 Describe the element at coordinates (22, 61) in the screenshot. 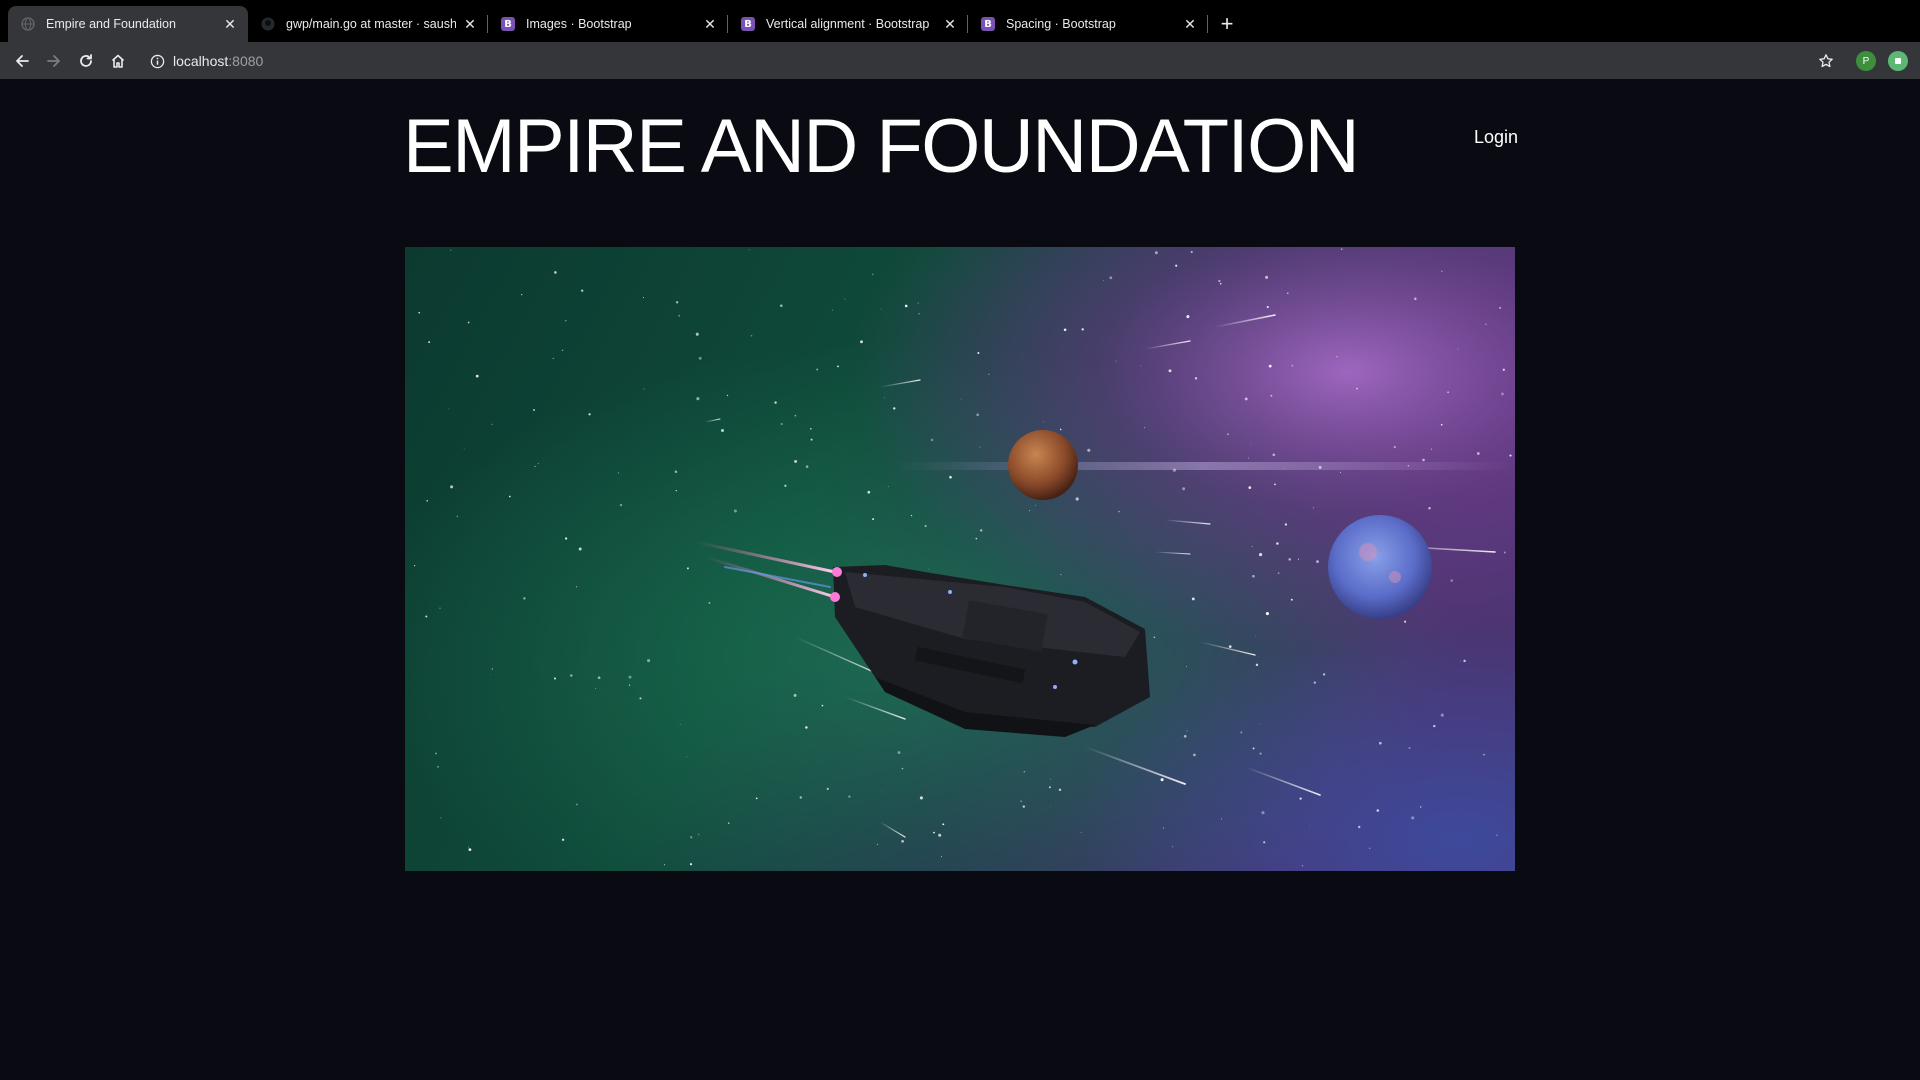

I see `back-button` at that location.